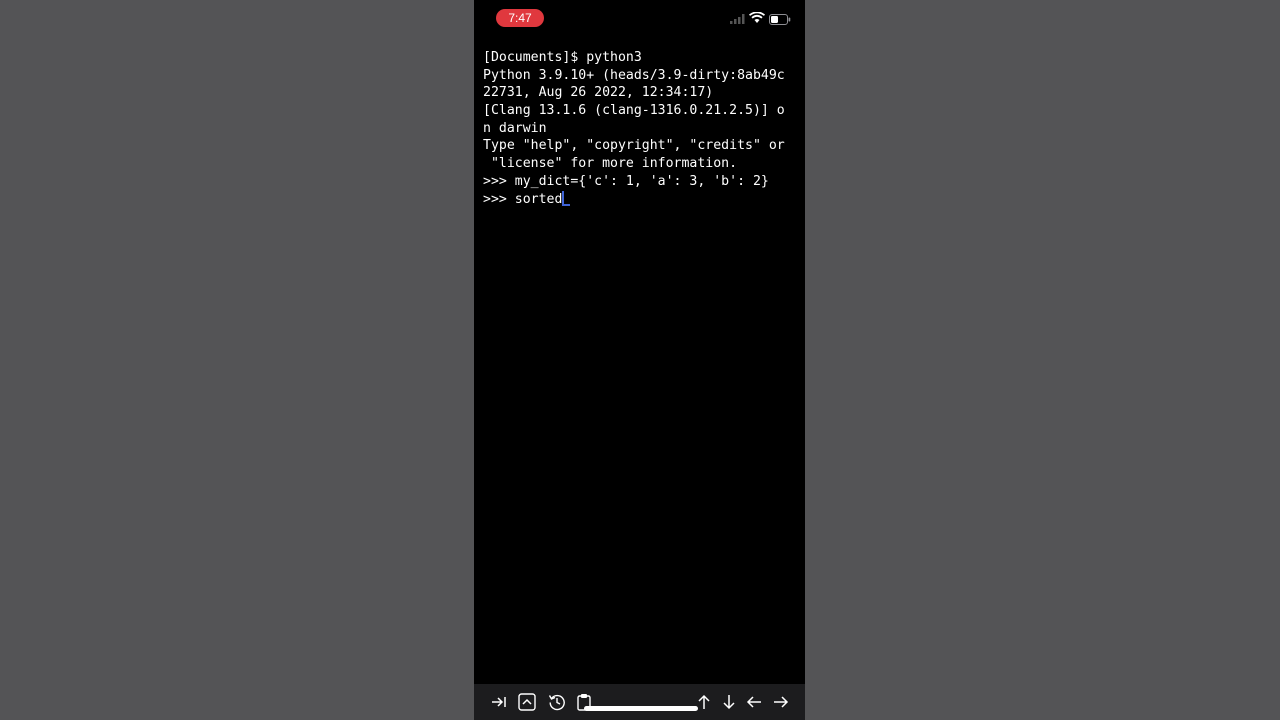  I want to click on arrow-down-icon, so click(729, 702).